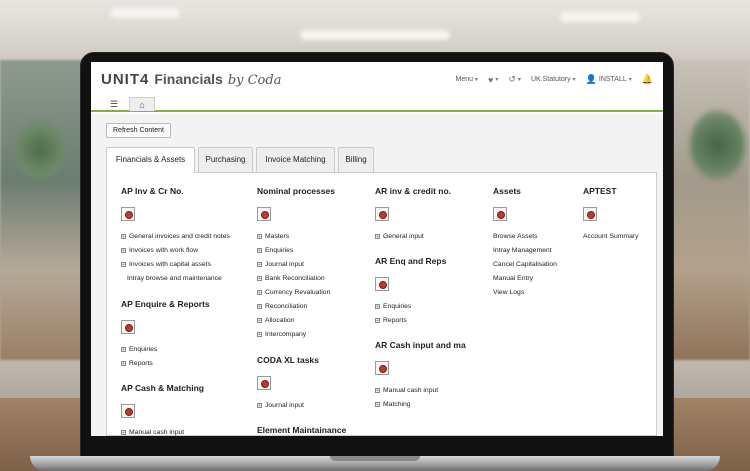  Describe the element at coordinates (507, 191) in the screenshot. I see `section-title: Assets` at that location.